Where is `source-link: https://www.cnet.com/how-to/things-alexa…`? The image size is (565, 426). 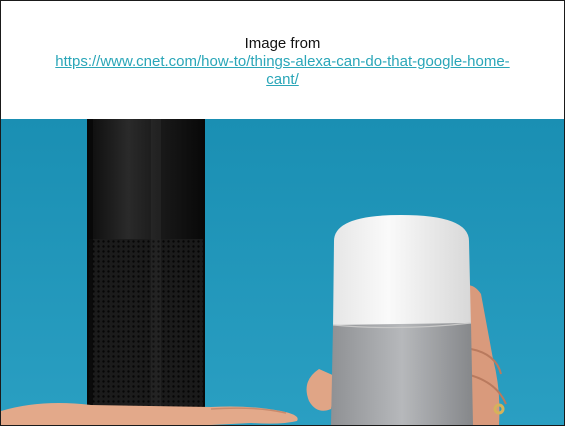 source-link: https://www.cnet.com/how-to/things-alexa… is located at coordinates (283, 71).